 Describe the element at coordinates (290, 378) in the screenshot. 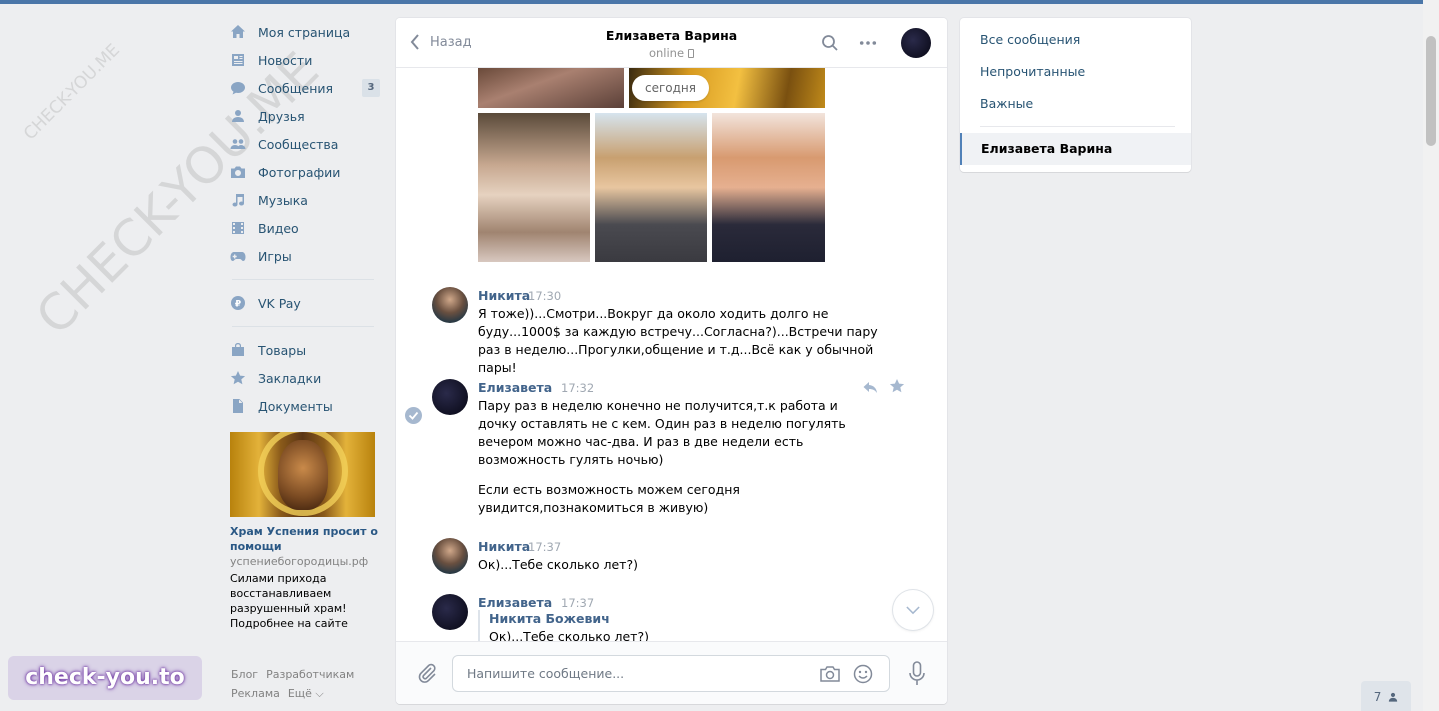

I see `menu-label: Закладки` at that location.